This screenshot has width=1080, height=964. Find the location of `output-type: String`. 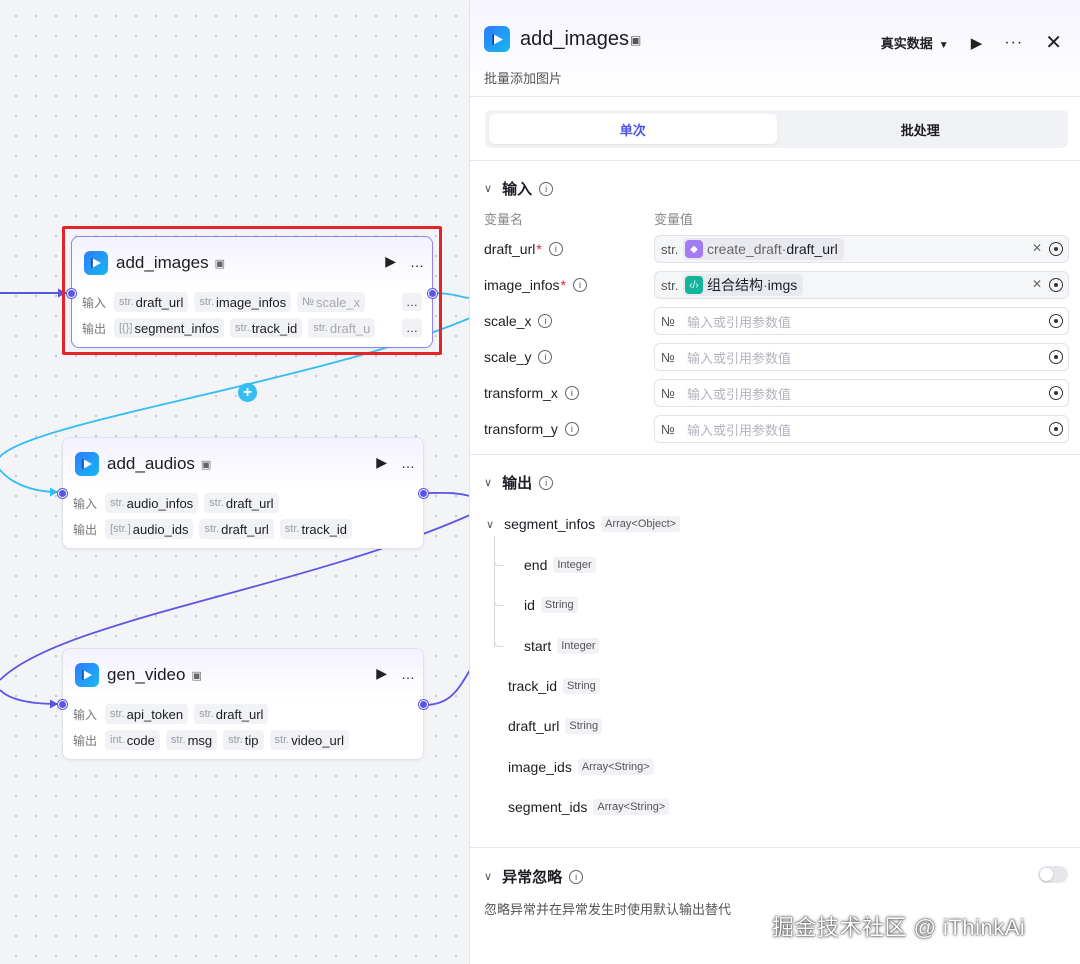

output-type: String is located at coordinates (584, 726).